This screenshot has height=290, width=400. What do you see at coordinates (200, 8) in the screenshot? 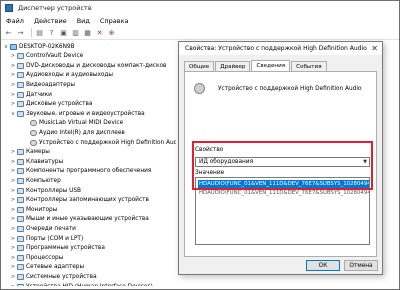
I see `title-bar: Диспетчер устройств` at bounding box center [200, 8].